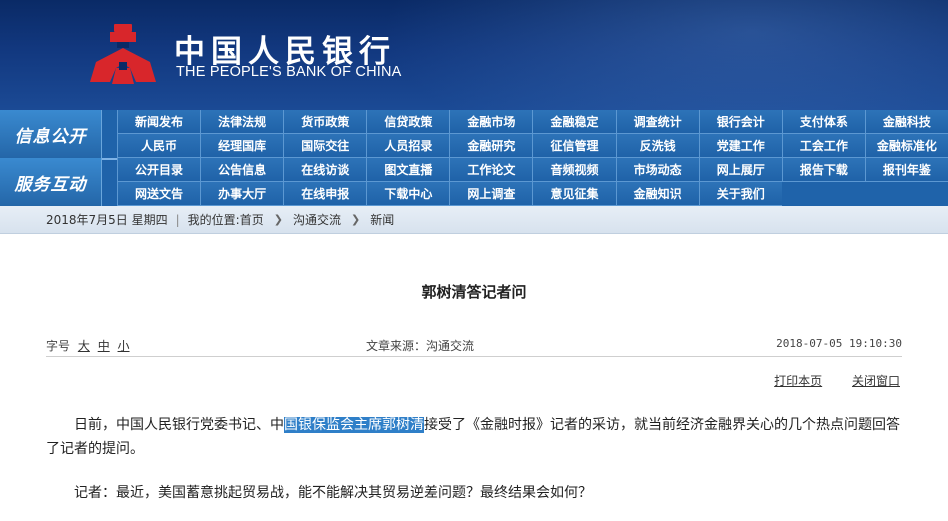 Image resolution: width=948 pixels, height=521 pixels. I want to click on article-actions: 打印本页 关闭窗口, so click(824, 380).